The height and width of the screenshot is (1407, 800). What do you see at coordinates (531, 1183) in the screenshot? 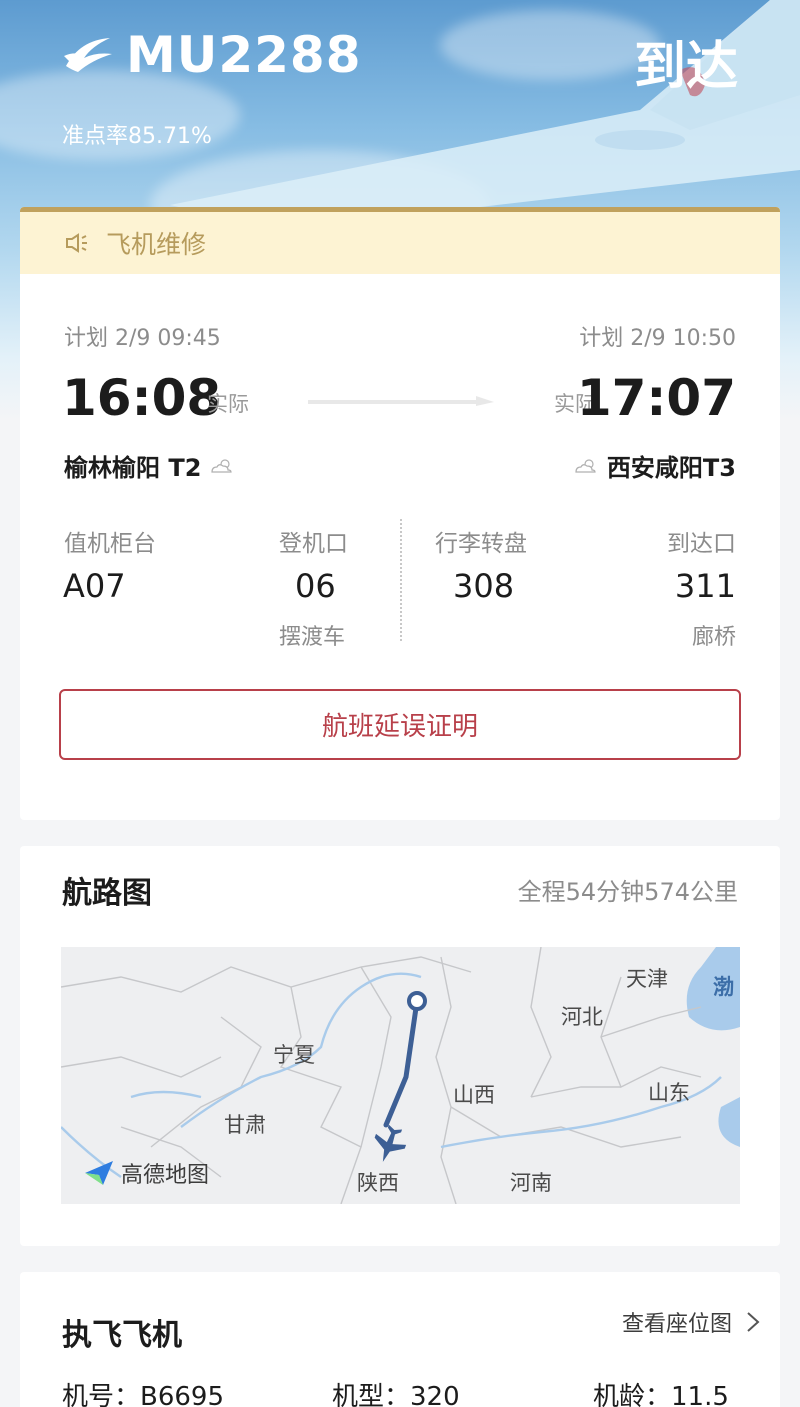
I see `map-label-henan: 河南` at bounding box center [531, 1183].